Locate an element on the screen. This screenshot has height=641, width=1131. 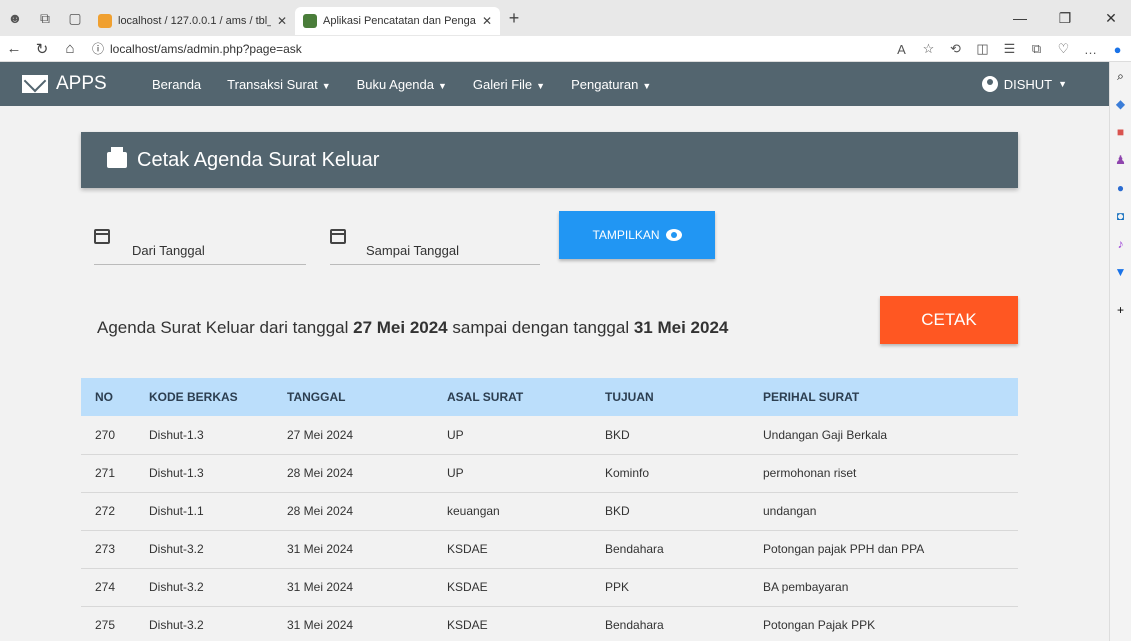
browser-tab-phpmyadmin: localhost / 127.0.0.1 / ams / tbl_ ✕ is located at coordinates (192, 21).